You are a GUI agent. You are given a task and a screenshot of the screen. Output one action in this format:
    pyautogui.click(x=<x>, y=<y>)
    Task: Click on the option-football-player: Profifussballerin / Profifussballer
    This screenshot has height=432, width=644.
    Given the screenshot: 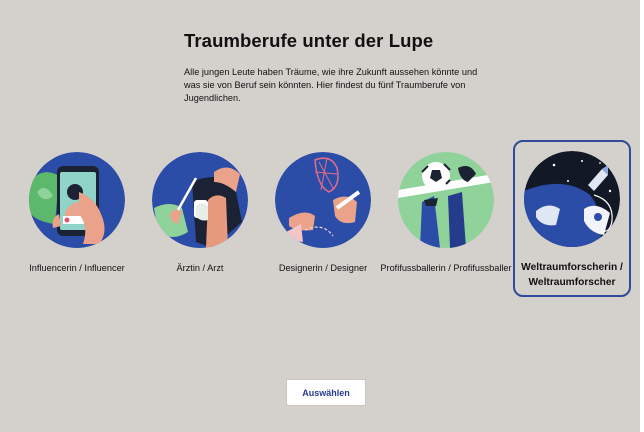 What is the action you would take?
    pyautogui.click(x=446, y=222)
    